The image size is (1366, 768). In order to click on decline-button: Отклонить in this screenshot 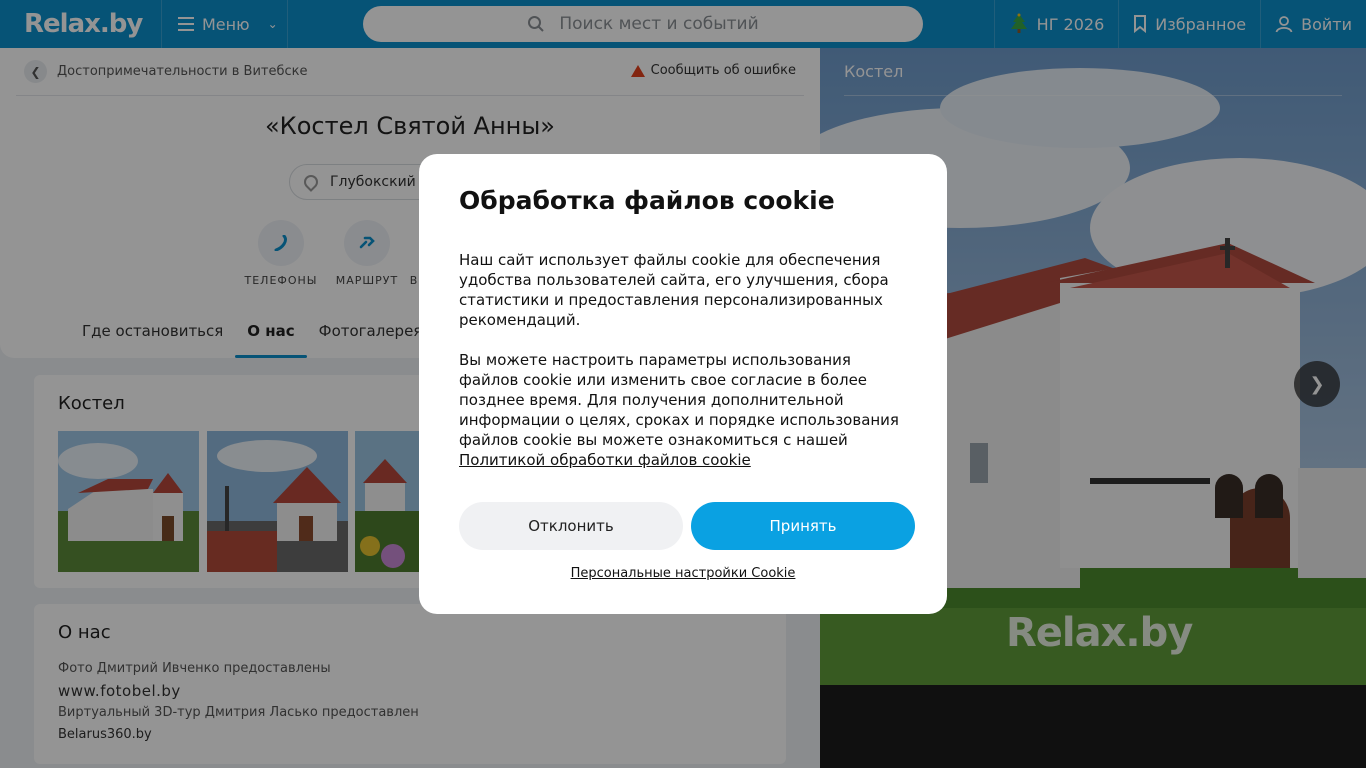, I will do `click(571, 526)`.